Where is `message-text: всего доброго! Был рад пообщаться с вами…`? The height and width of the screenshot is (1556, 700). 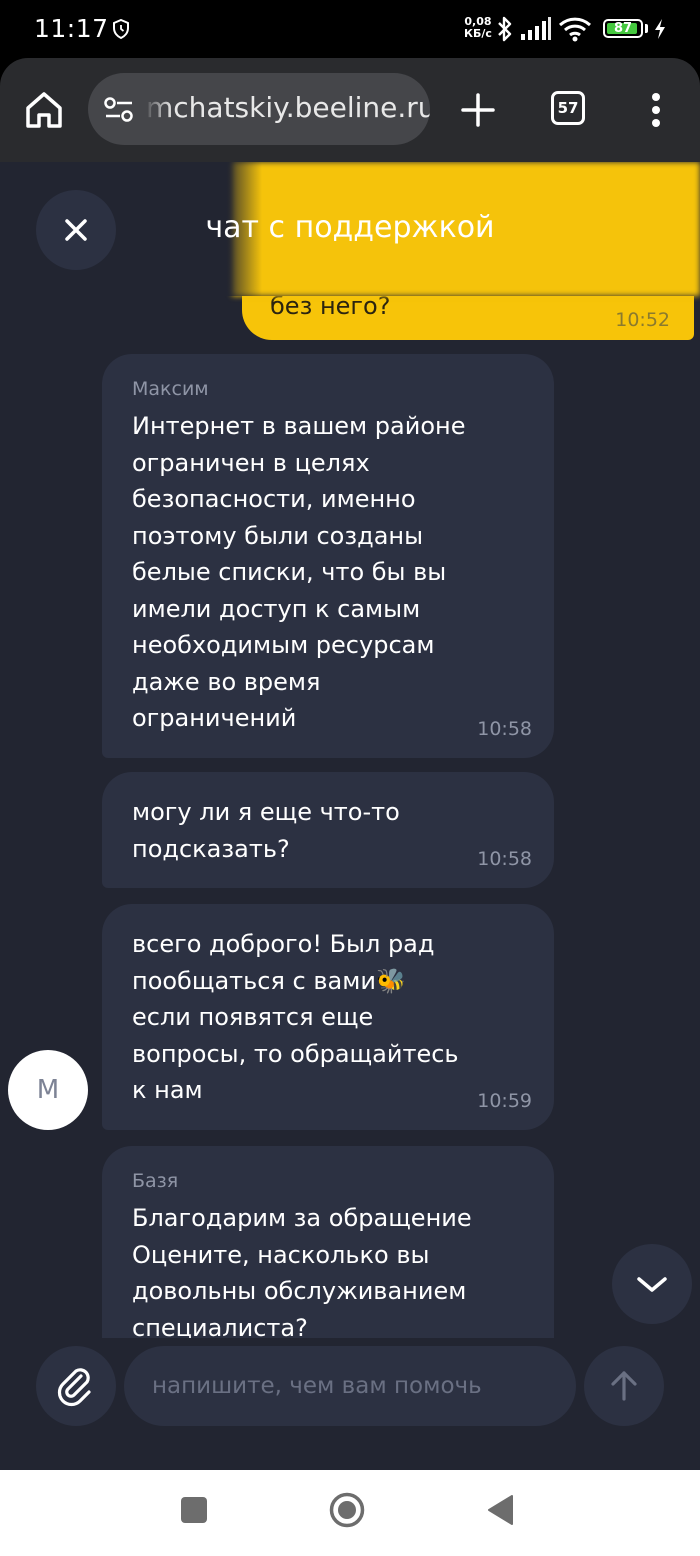 message-text: всего доброго! Был рад пообщаться с вами… is located at coordinates (295, 1017).